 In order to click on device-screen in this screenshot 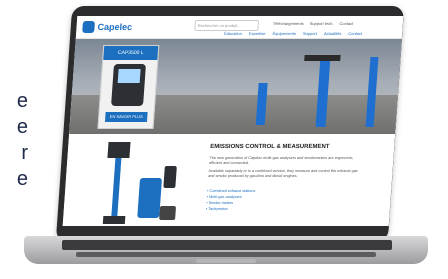, I will do `click(129, 76)`.